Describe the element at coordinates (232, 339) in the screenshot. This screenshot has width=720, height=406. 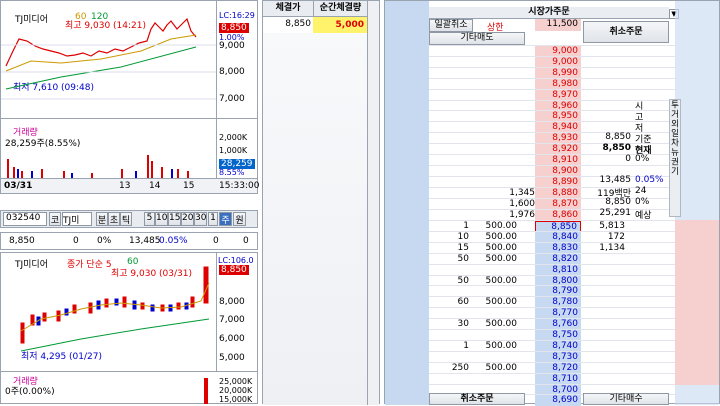
I see `chart2-ytick-3: 6,000` at that location.